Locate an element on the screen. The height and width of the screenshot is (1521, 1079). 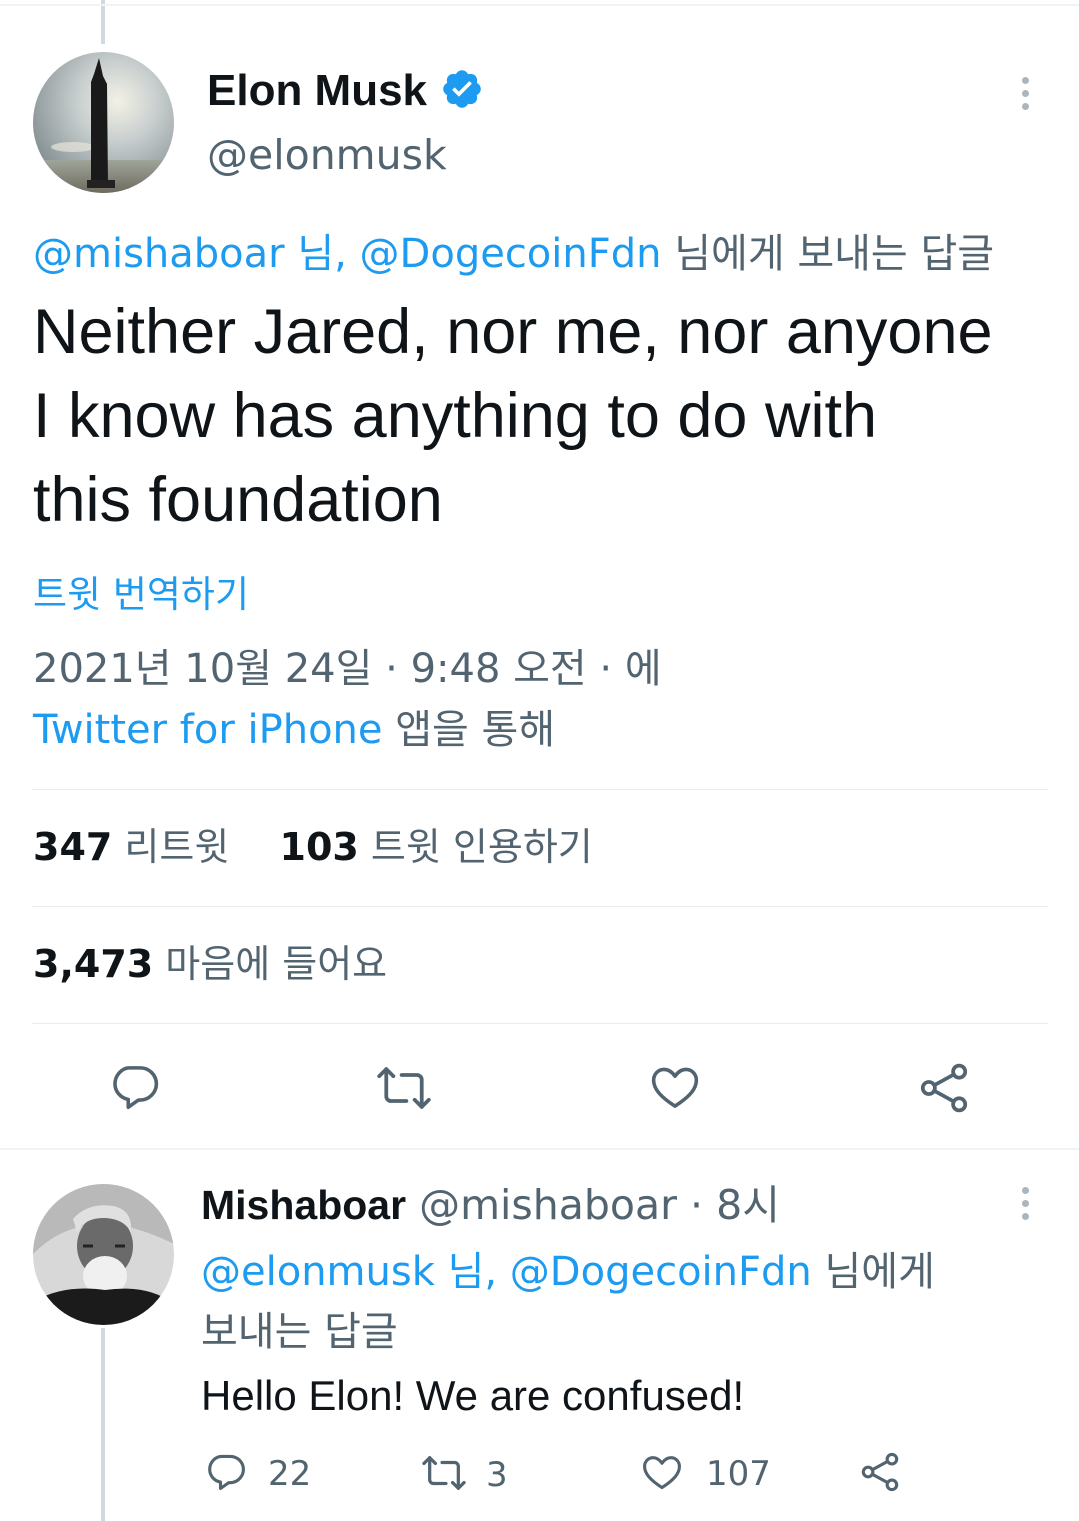
quotes-label: 트윗 인용하기 is located at coordinates (481, 847).